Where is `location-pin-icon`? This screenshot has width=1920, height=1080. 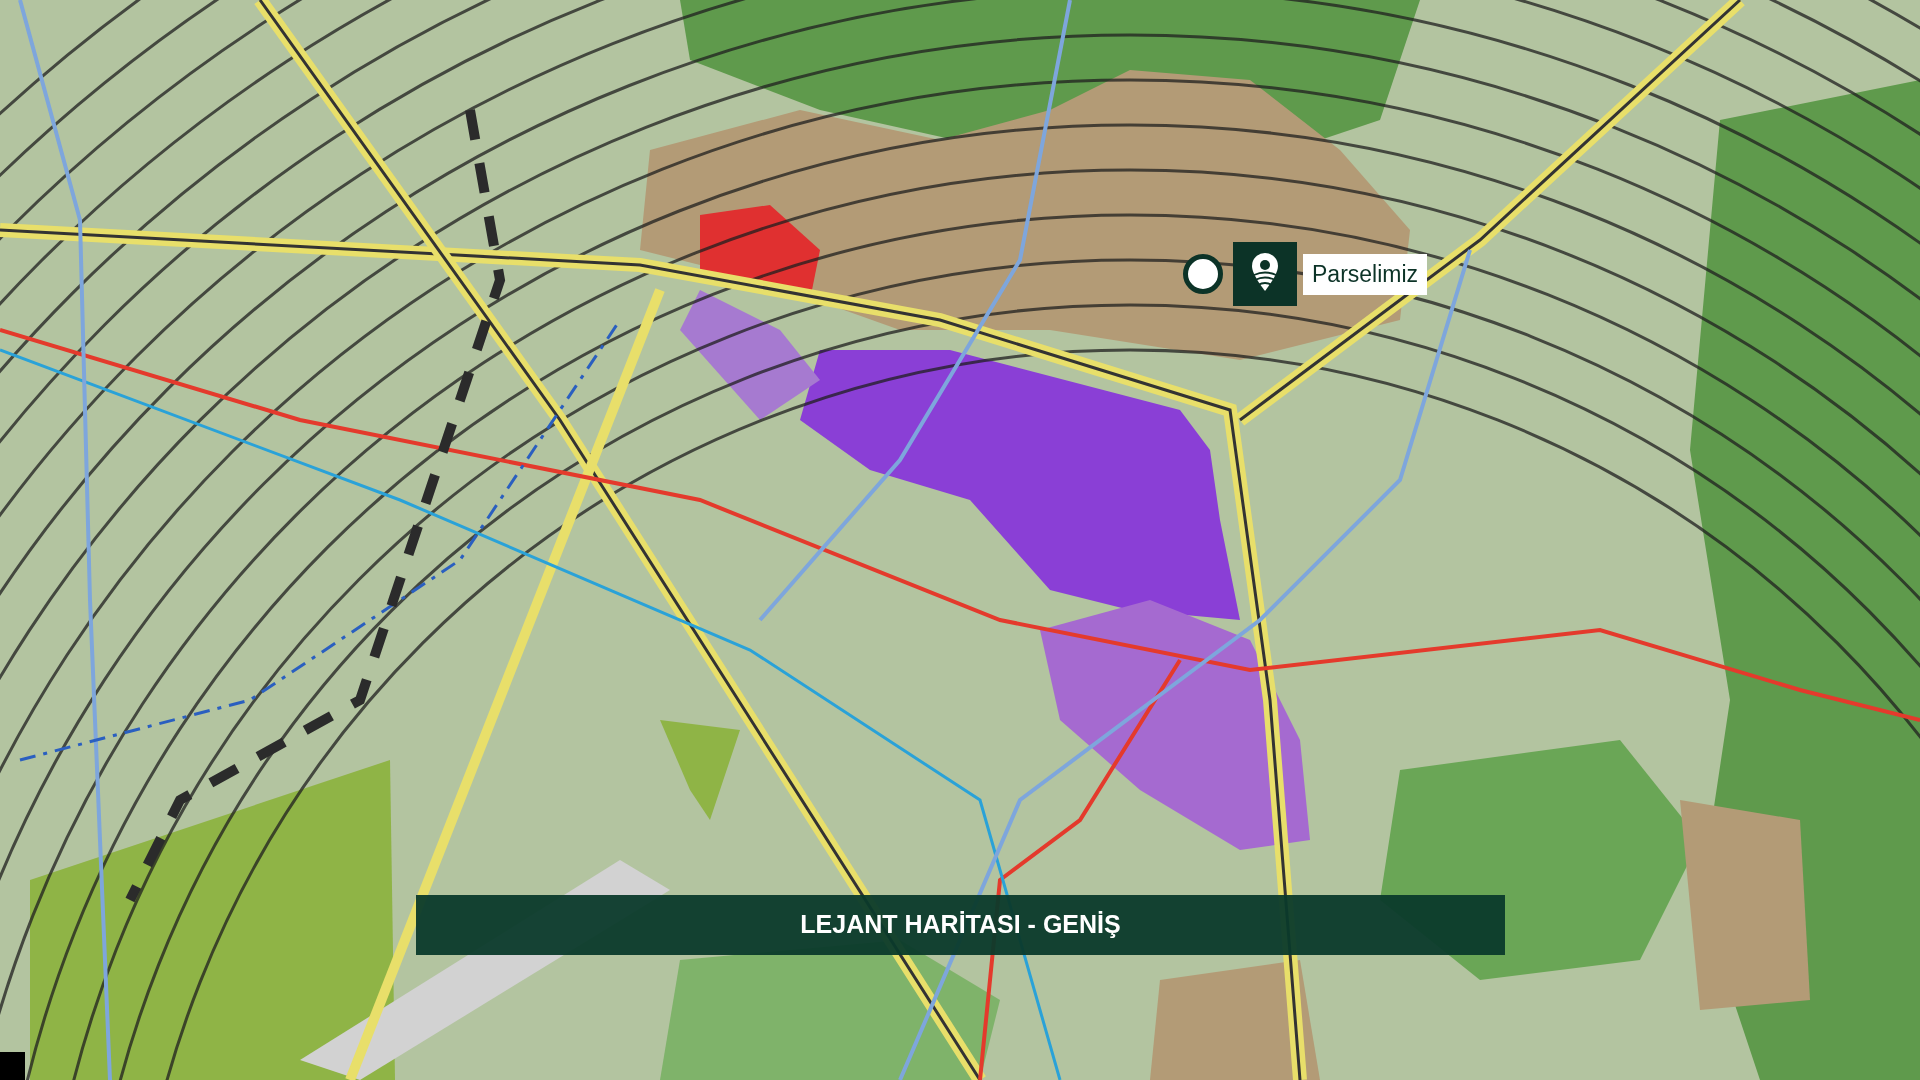
location-pin-icon is located at coordinates (1265, 274).